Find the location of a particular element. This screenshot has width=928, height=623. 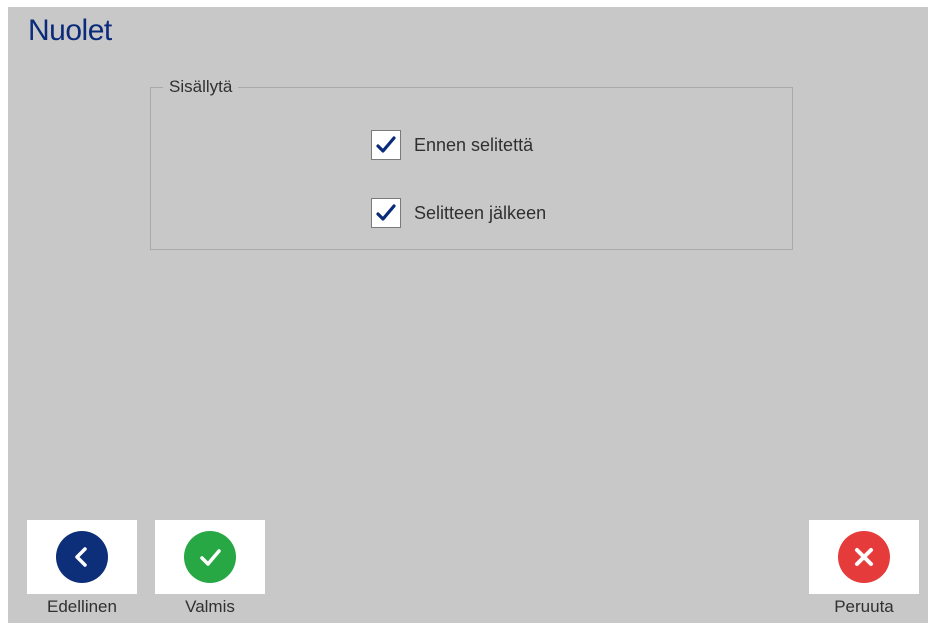

before-legend-checkbox is located at coordinates (386, 145).